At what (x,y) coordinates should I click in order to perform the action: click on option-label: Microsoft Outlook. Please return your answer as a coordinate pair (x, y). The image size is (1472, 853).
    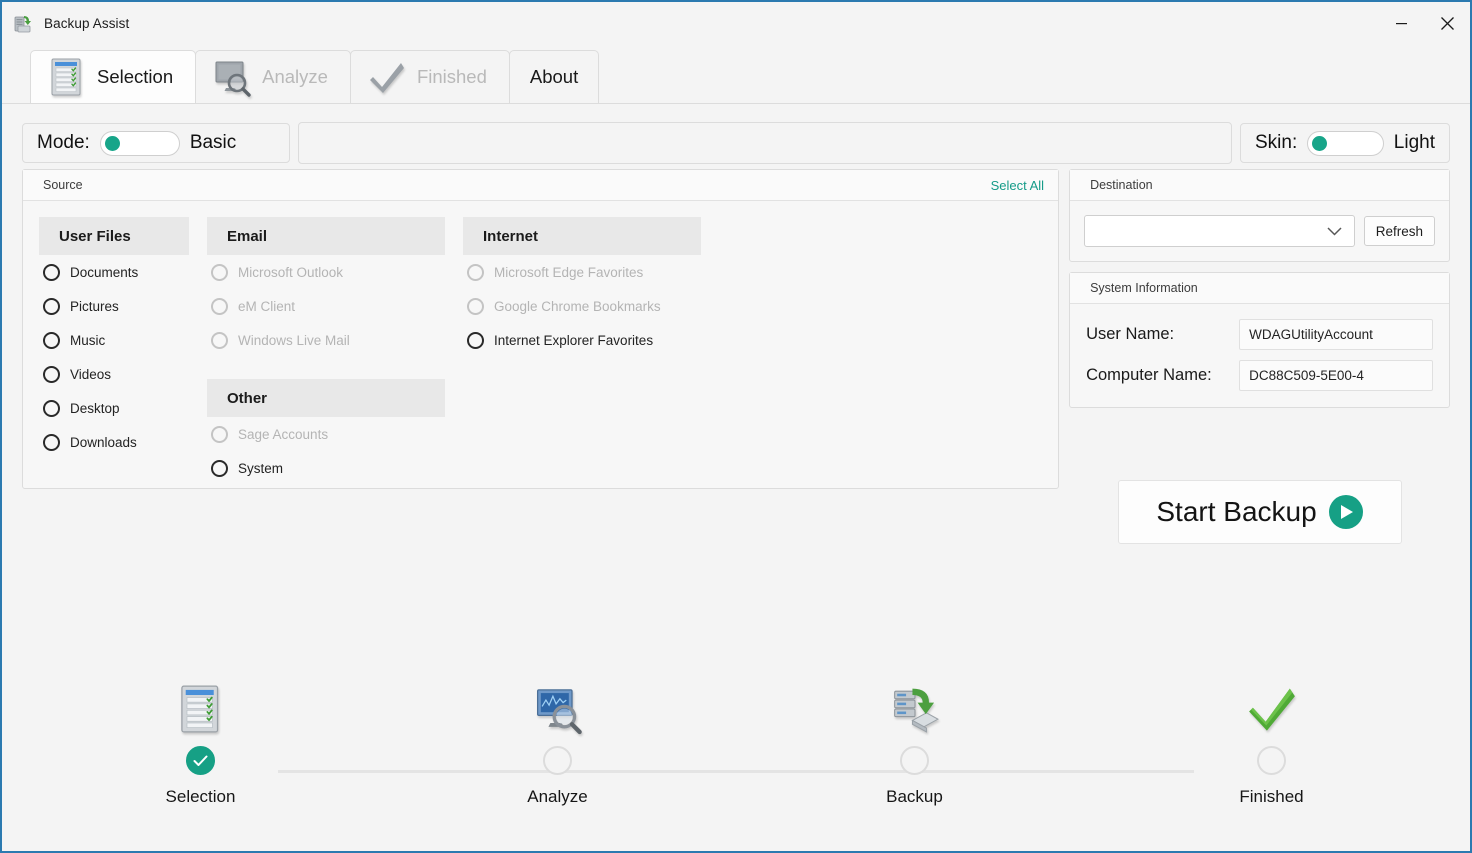
    Looking at the image, I should click on (291, 272).